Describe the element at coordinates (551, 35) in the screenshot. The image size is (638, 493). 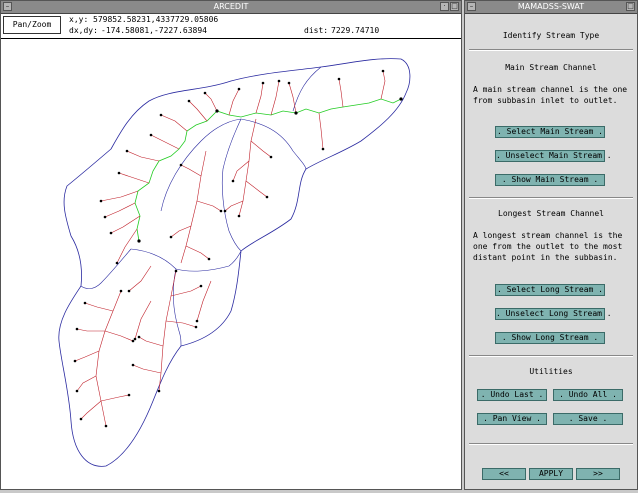
I see `panel-heading: Identify Stream Type` at that location.